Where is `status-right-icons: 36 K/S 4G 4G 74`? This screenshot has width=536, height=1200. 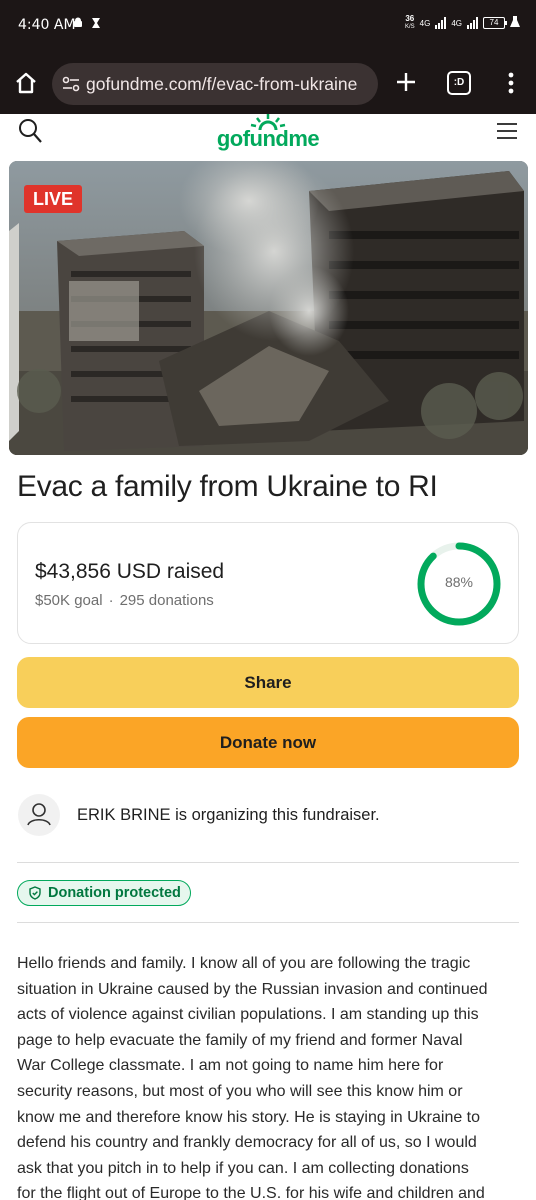 status-right-icons: 36 K/S 4G 4G 74 is located at coordinates (462, 23).